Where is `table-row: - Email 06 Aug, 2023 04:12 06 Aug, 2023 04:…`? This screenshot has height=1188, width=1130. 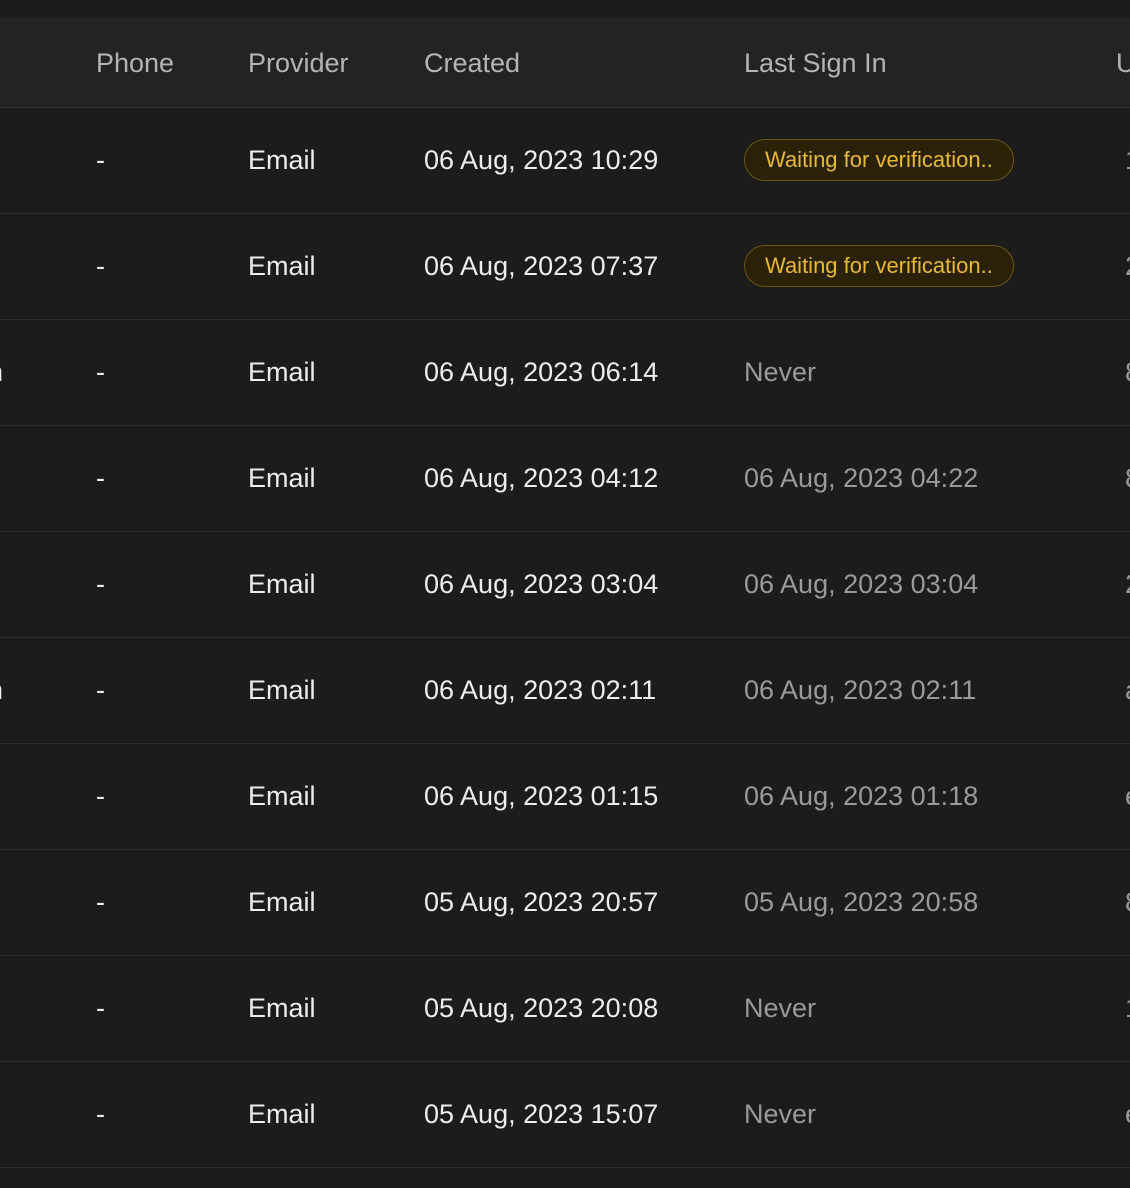
table-row: - Email 06 Aug, 2023 04:12 06 Aug, 2023 04:… is located at coordinates (565, 479).